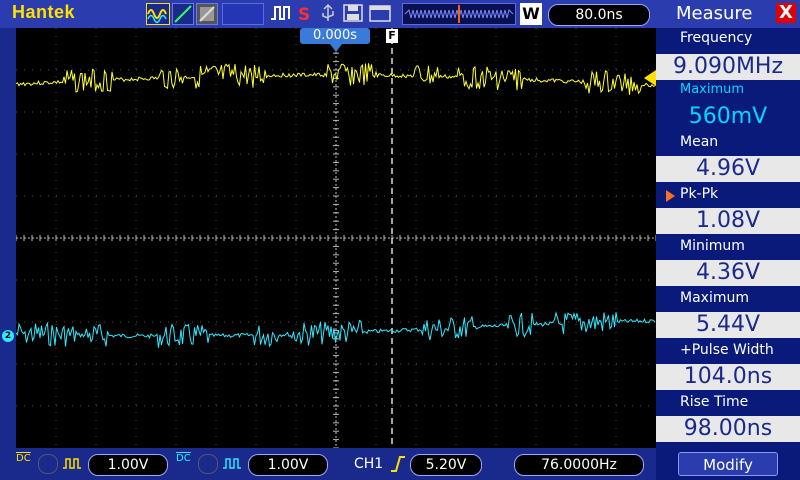 Image resolution: width=800 pixels, height=480 pixels. Describe the element at coordinates (281, 14) in the screenshot. I see `pulse-trigger-icon` at that location.